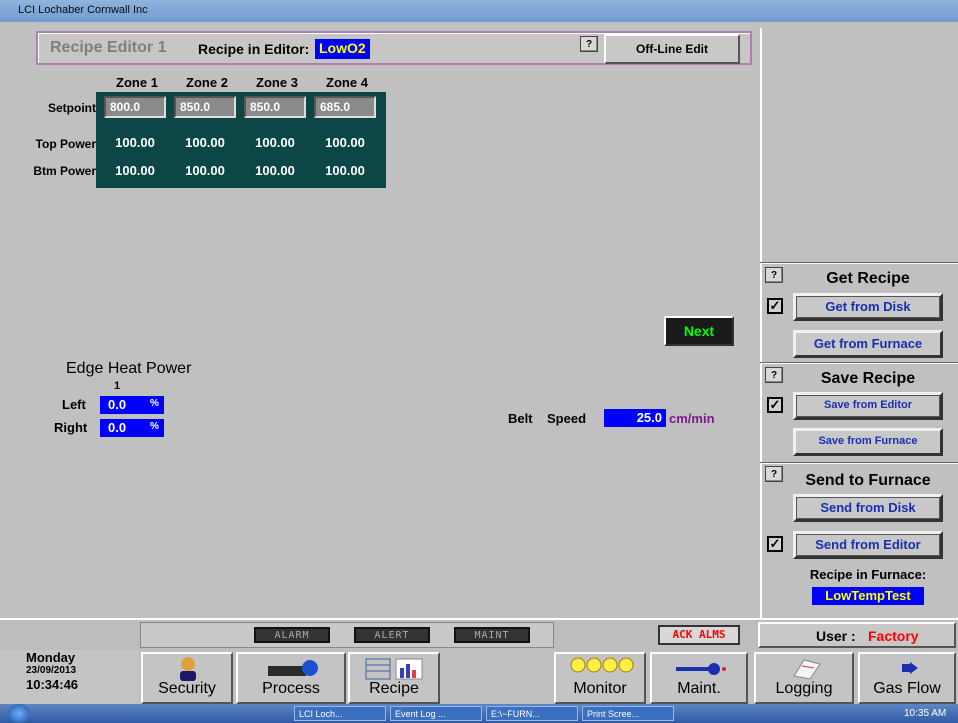 This screenshot has width=958, height=723. What do you see at coordinates (520, 418) in the screenshot?
I see `belt-label: Belt` at bounding box center [520, 418].